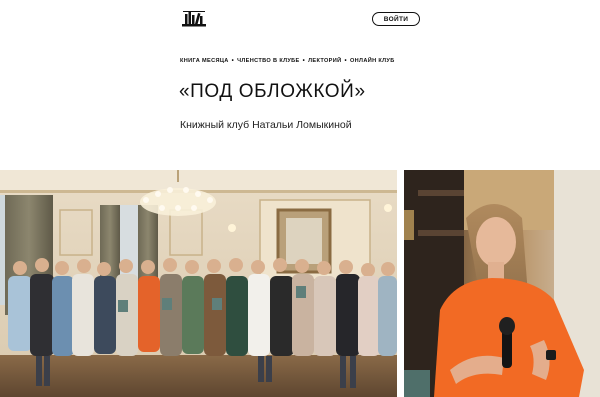 The width and height of the screenshot is (600, 397). Describe the element at coordinates (272, 91) in the screenshot. I see `page-title: «ПОД ОБЛОЖКОЙ»` at that location.